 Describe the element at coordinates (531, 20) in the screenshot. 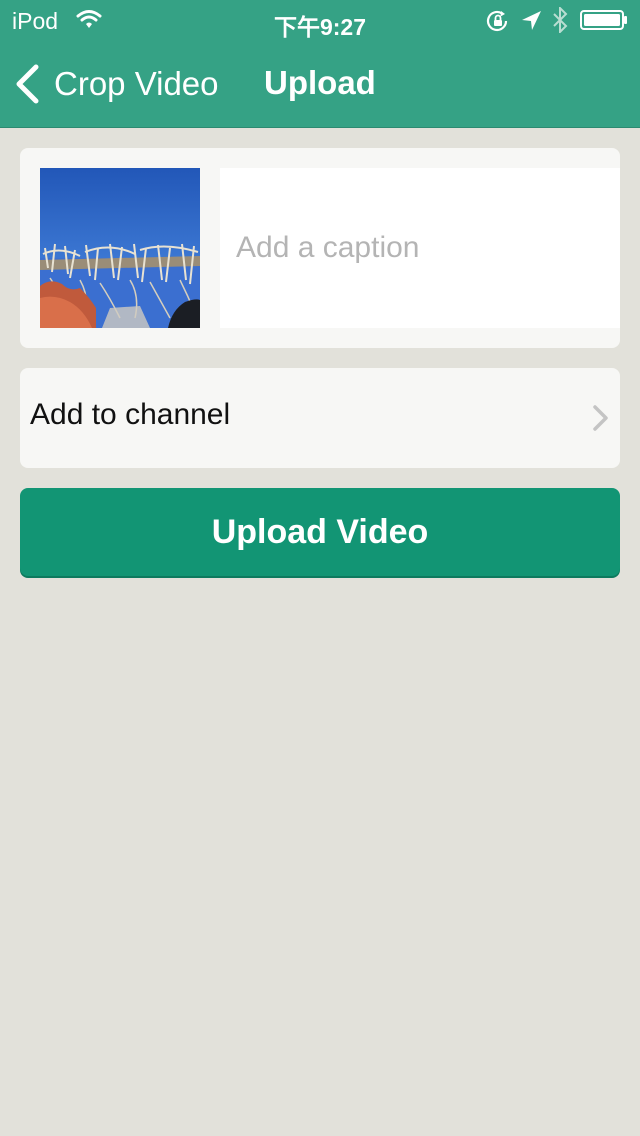

I see `location-arrow-icon` at that location.